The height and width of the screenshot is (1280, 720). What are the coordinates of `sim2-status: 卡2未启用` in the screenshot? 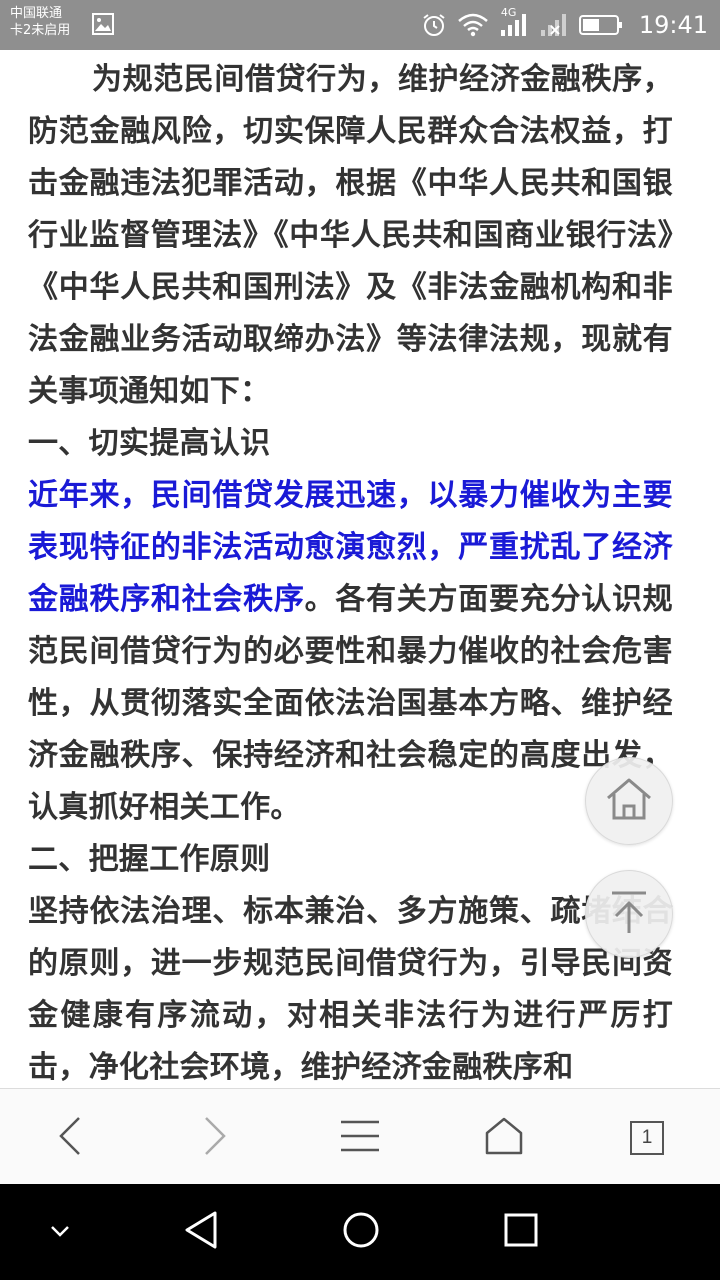 It's located at (40, 30).